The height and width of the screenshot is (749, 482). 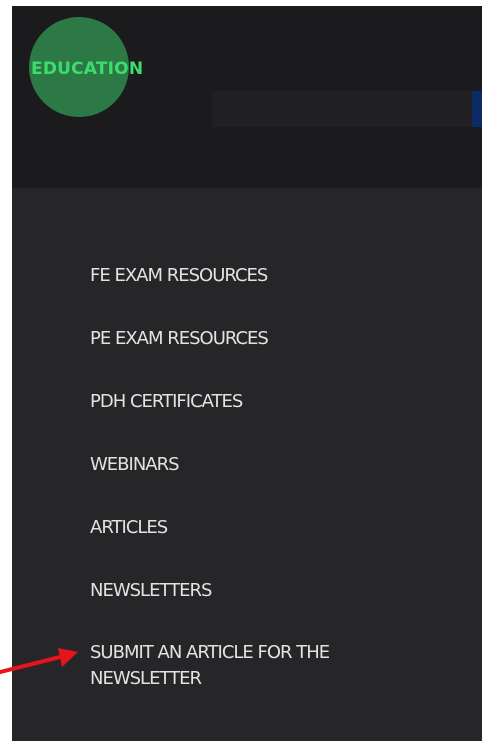 What do you see at coordinates (255, 401) in the screenshot?
I see `menu-item-pdh-certificates: PDH CERTIFICATES` at bounding box center [255, 401].